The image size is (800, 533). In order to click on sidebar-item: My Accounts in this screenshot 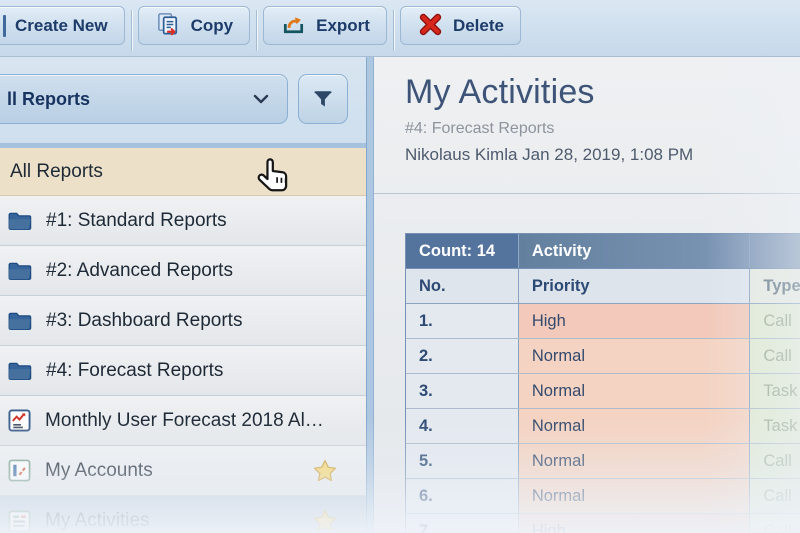, I will do `click(183, 471)`.